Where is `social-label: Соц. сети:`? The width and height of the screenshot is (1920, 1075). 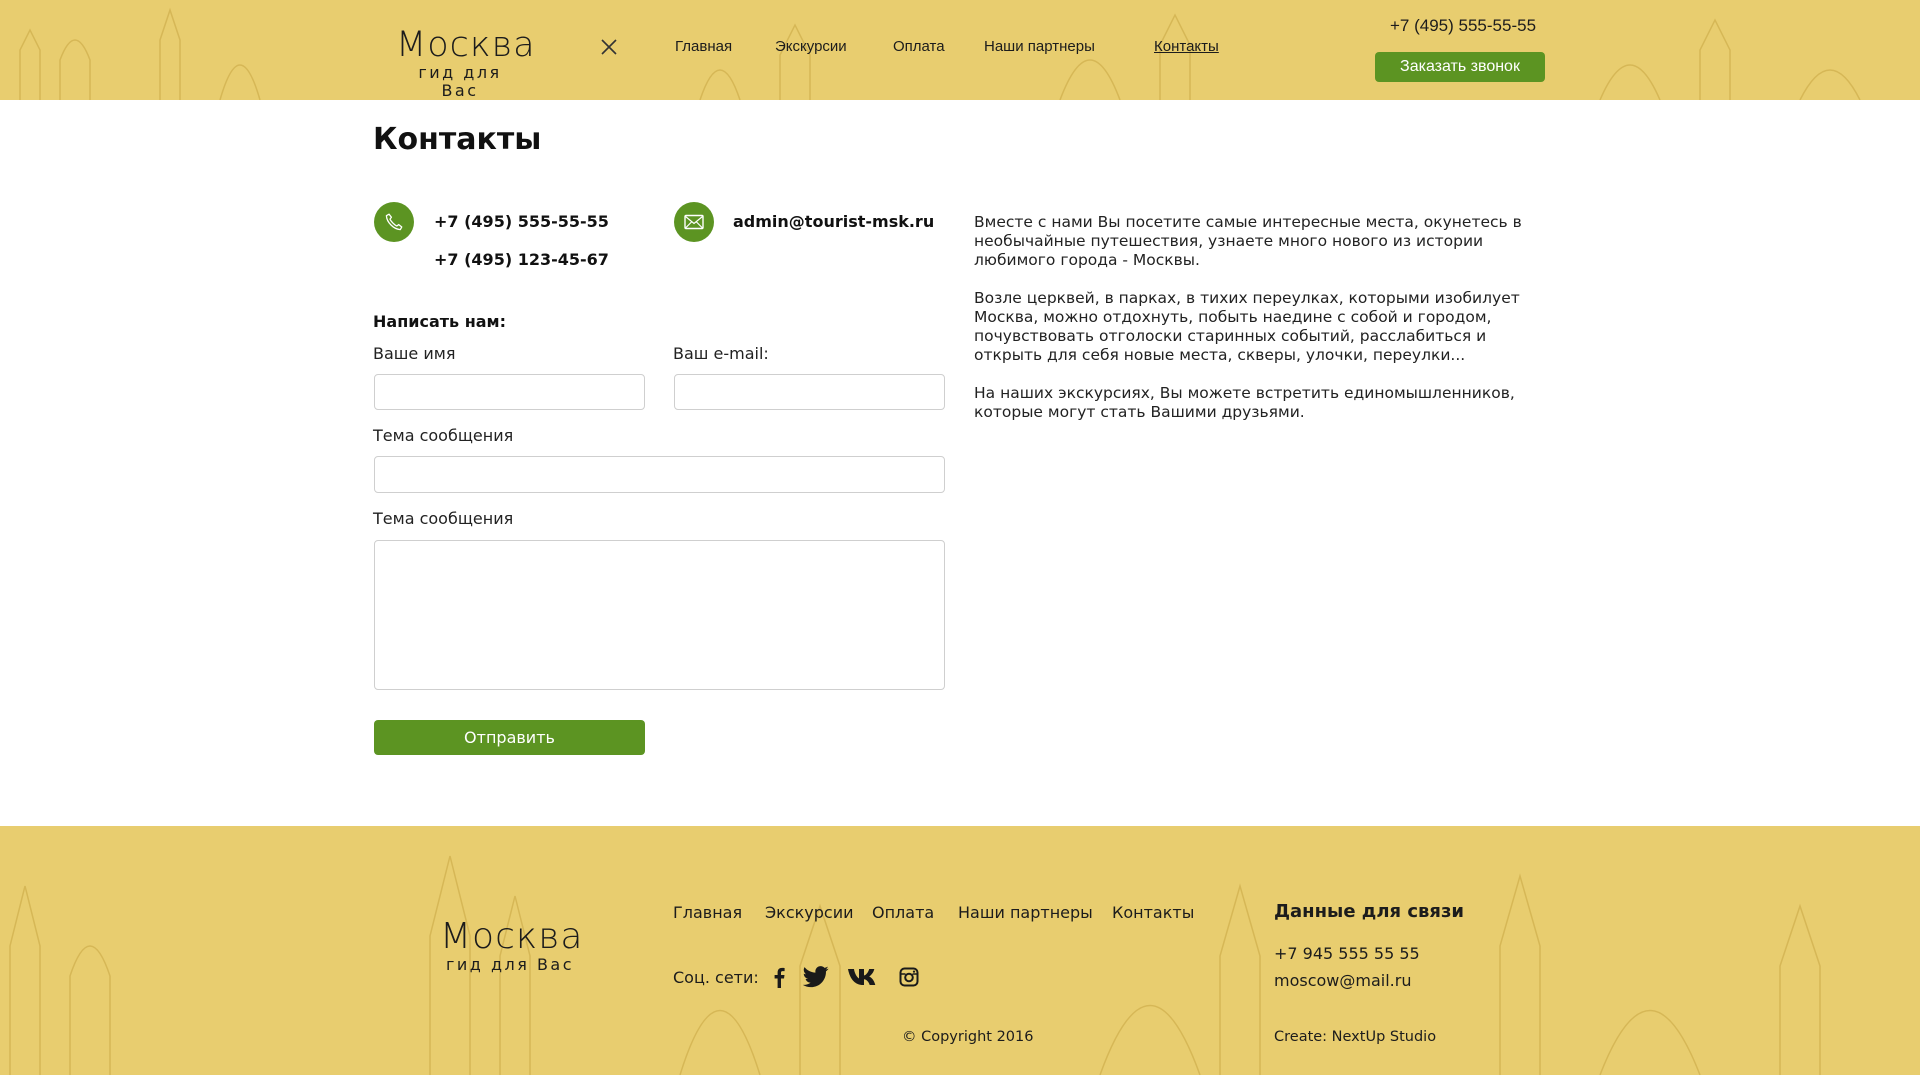
social-label: Соц. сети: is located at coordinates (716, 977).